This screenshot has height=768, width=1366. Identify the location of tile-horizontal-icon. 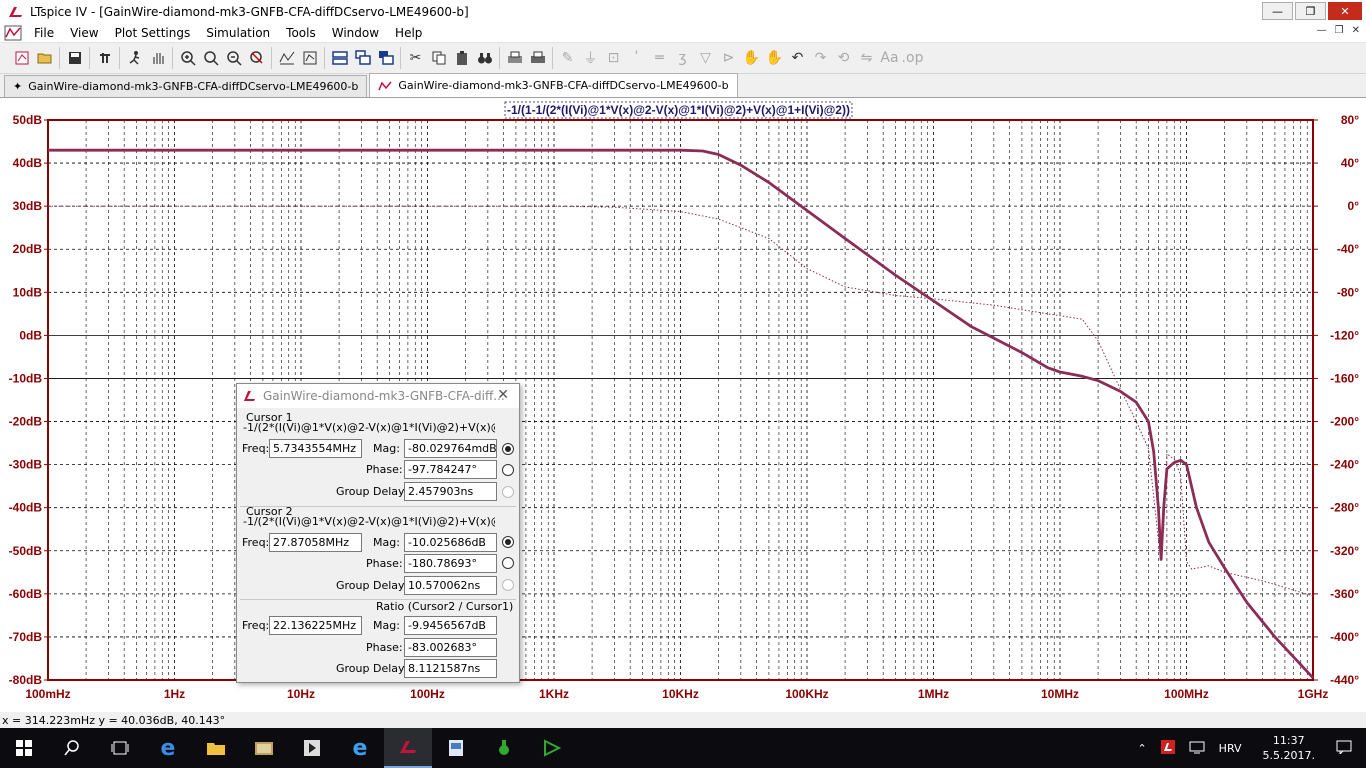
(339, 58).